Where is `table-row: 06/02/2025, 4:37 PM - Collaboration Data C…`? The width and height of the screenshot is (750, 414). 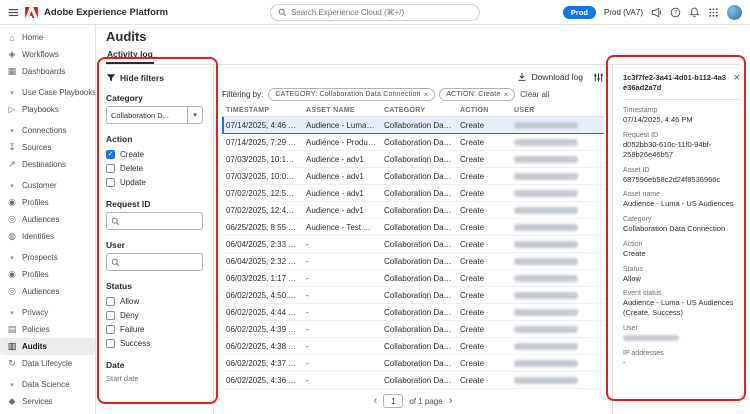
table-row: 06/02/2025, 4:37 PM - Collaboration Data C… is located at coordinates (413, 363).